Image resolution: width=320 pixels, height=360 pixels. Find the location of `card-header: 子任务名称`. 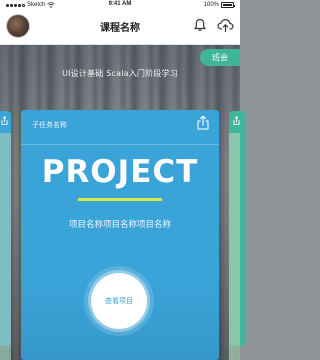

card-header: 子任务名称 is located at coordinates (120, 125).